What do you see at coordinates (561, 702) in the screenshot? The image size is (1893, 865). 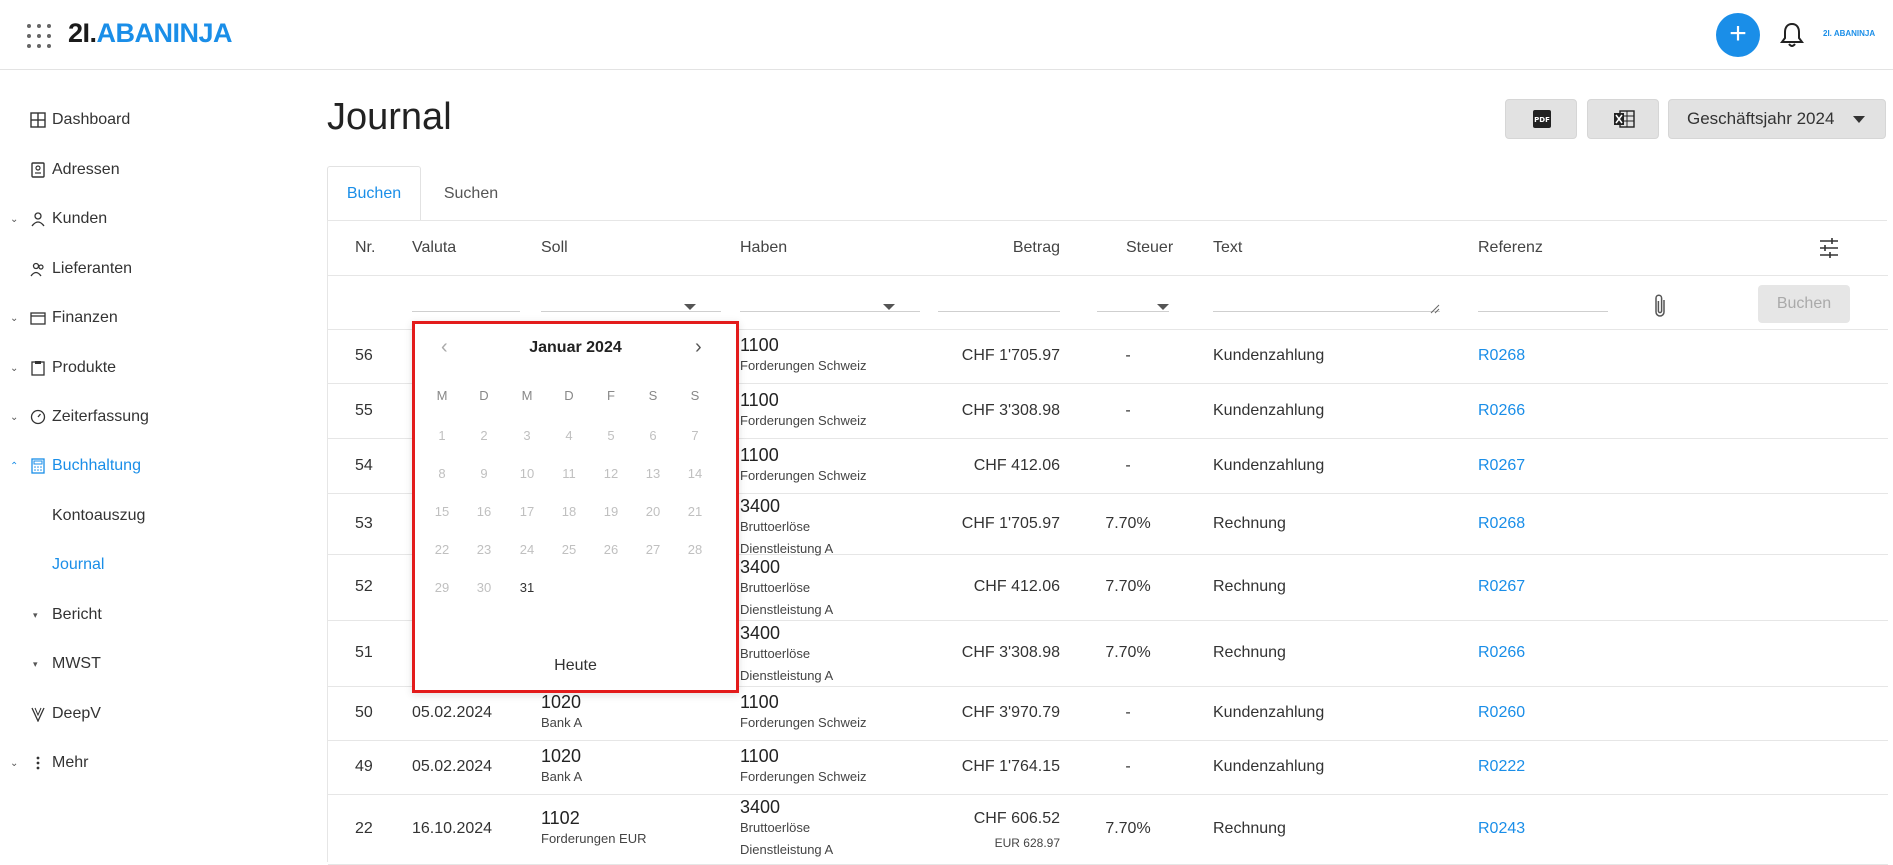 I see `cell-soll-number: 1020` at bounding box center [561, 702].